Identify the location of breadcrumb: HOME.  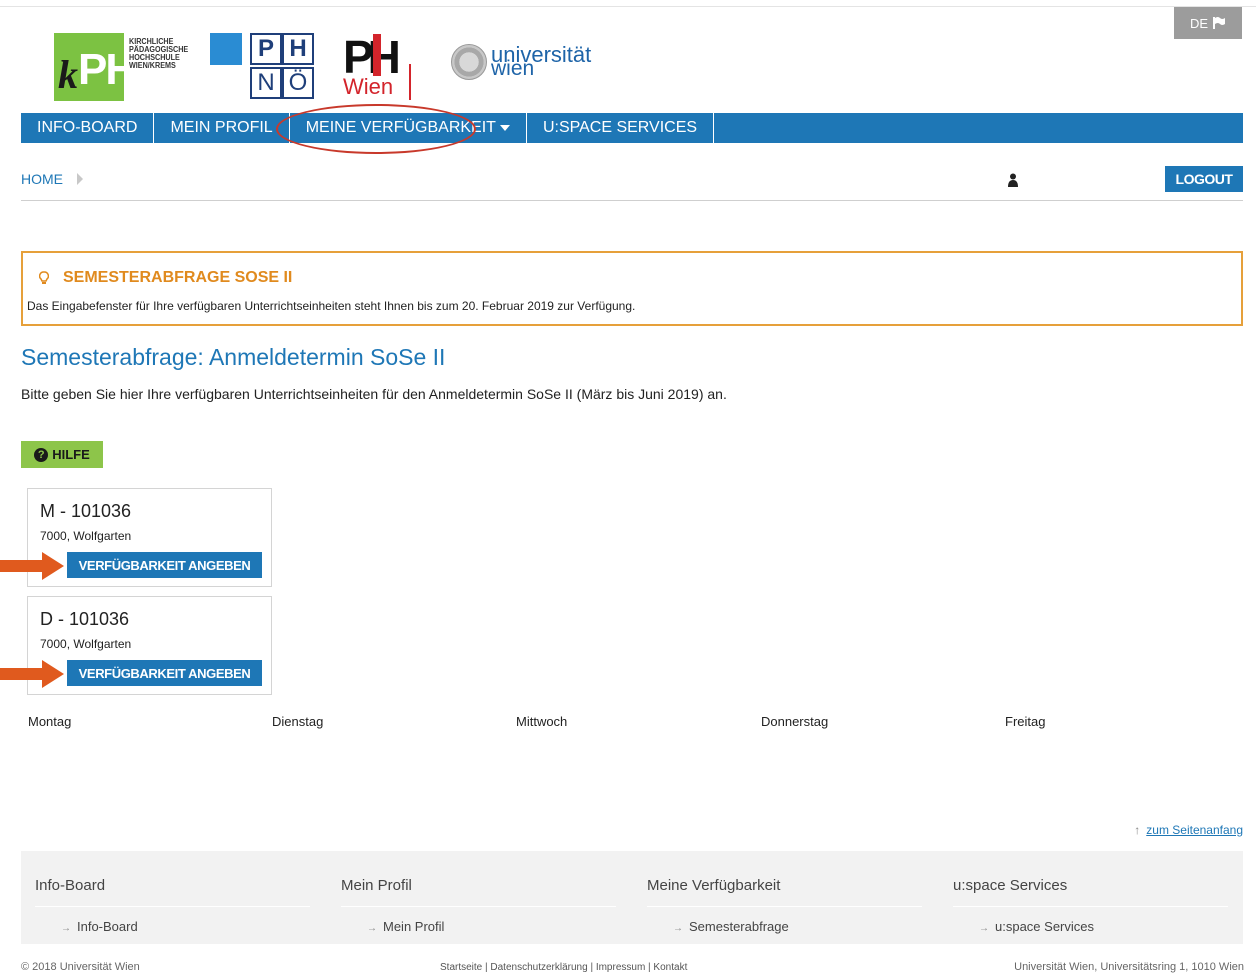
(52, 179).